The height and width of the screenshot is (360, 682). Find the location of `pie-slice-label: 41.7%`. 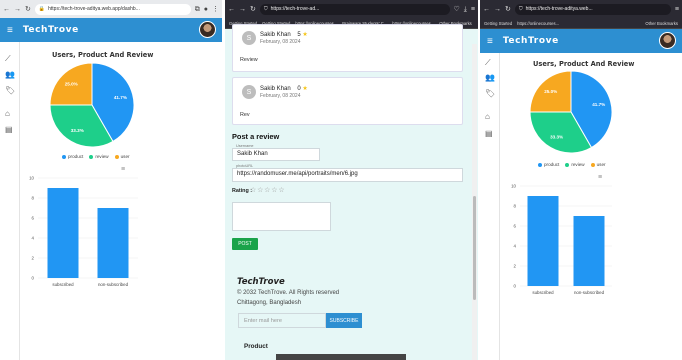

pie-slice-label: 41.7% is located at coordinates (598, 104).